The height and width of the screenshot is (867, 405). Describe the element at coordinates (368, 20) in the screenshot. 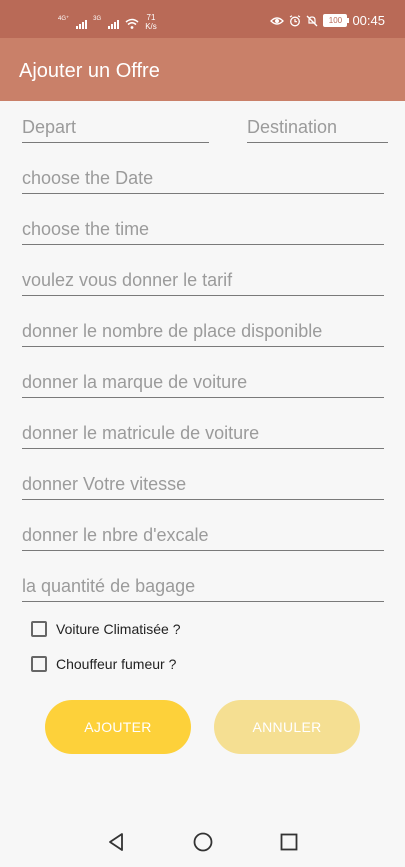

I see `clock: 00:45` at that location.